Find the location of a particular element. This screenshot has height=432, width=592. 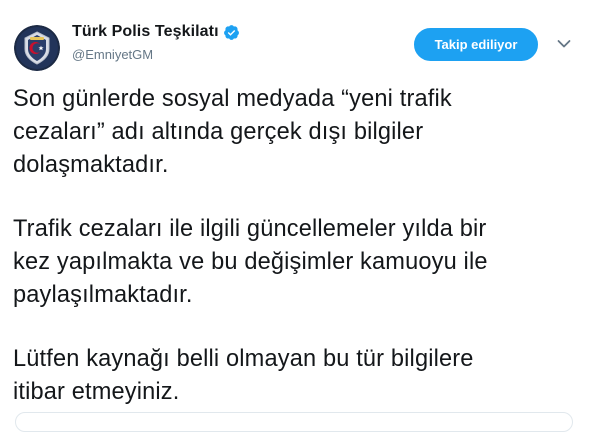

more-options-button is located at coordinates (564, 44).